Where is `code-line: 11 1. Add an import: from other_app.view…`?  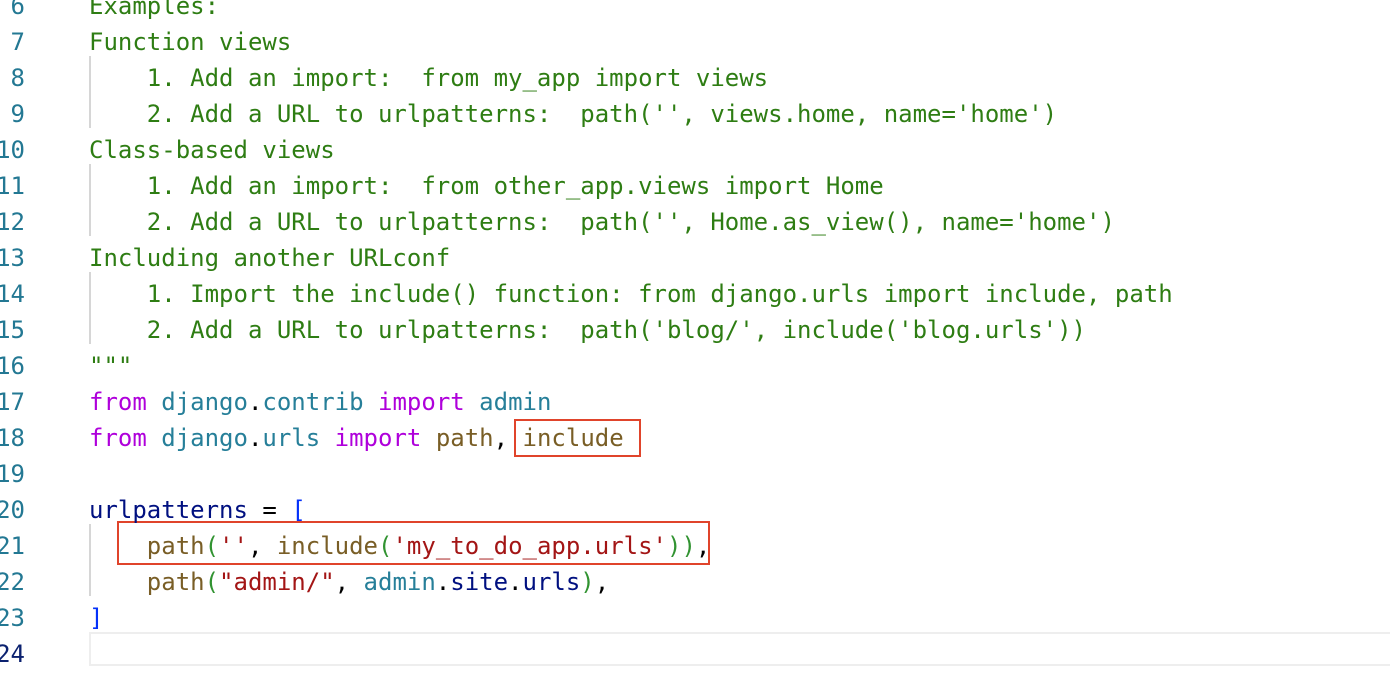 code-line: 11 1. Add an import: from other_app.view… is located at coordinates (695, 186).